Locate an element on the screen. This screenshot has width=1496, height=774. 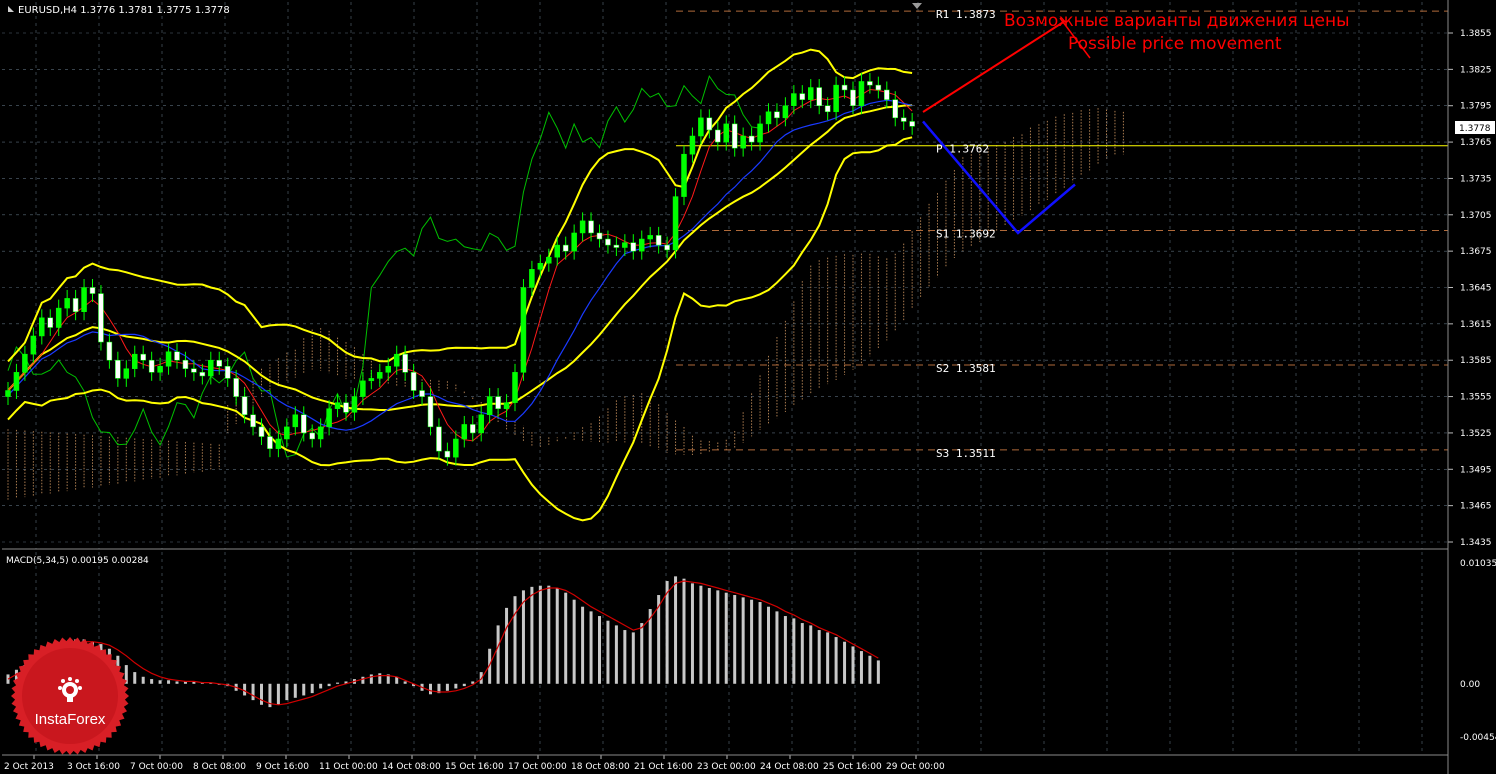
time-tick-label: 15 Oct 16:00 is located at coordinates (474, 767).